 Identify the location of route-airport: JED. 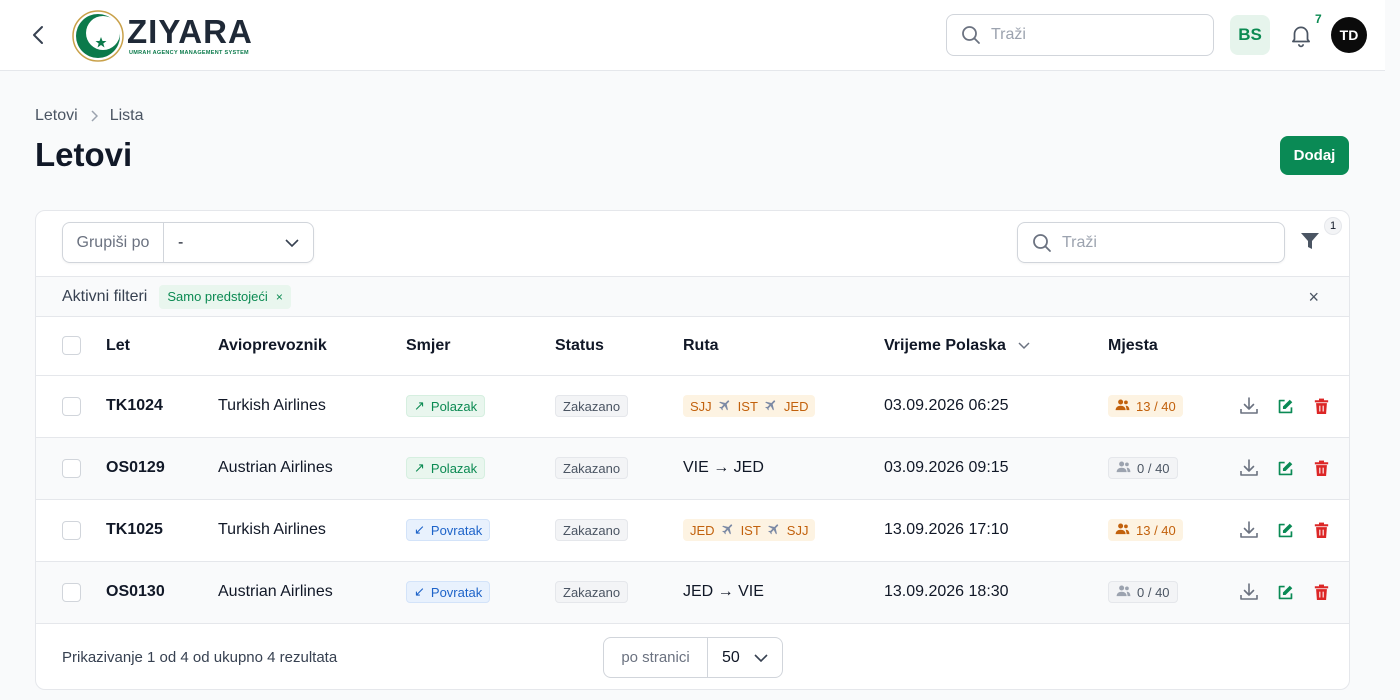
(702, 530).